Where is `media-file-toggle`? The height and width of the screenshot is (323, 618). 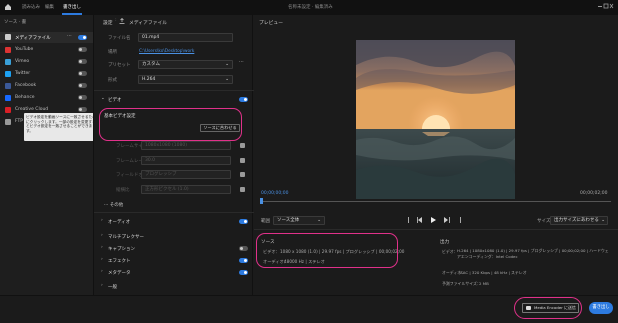 media-file-toggle is located at coordinates (82, 37).